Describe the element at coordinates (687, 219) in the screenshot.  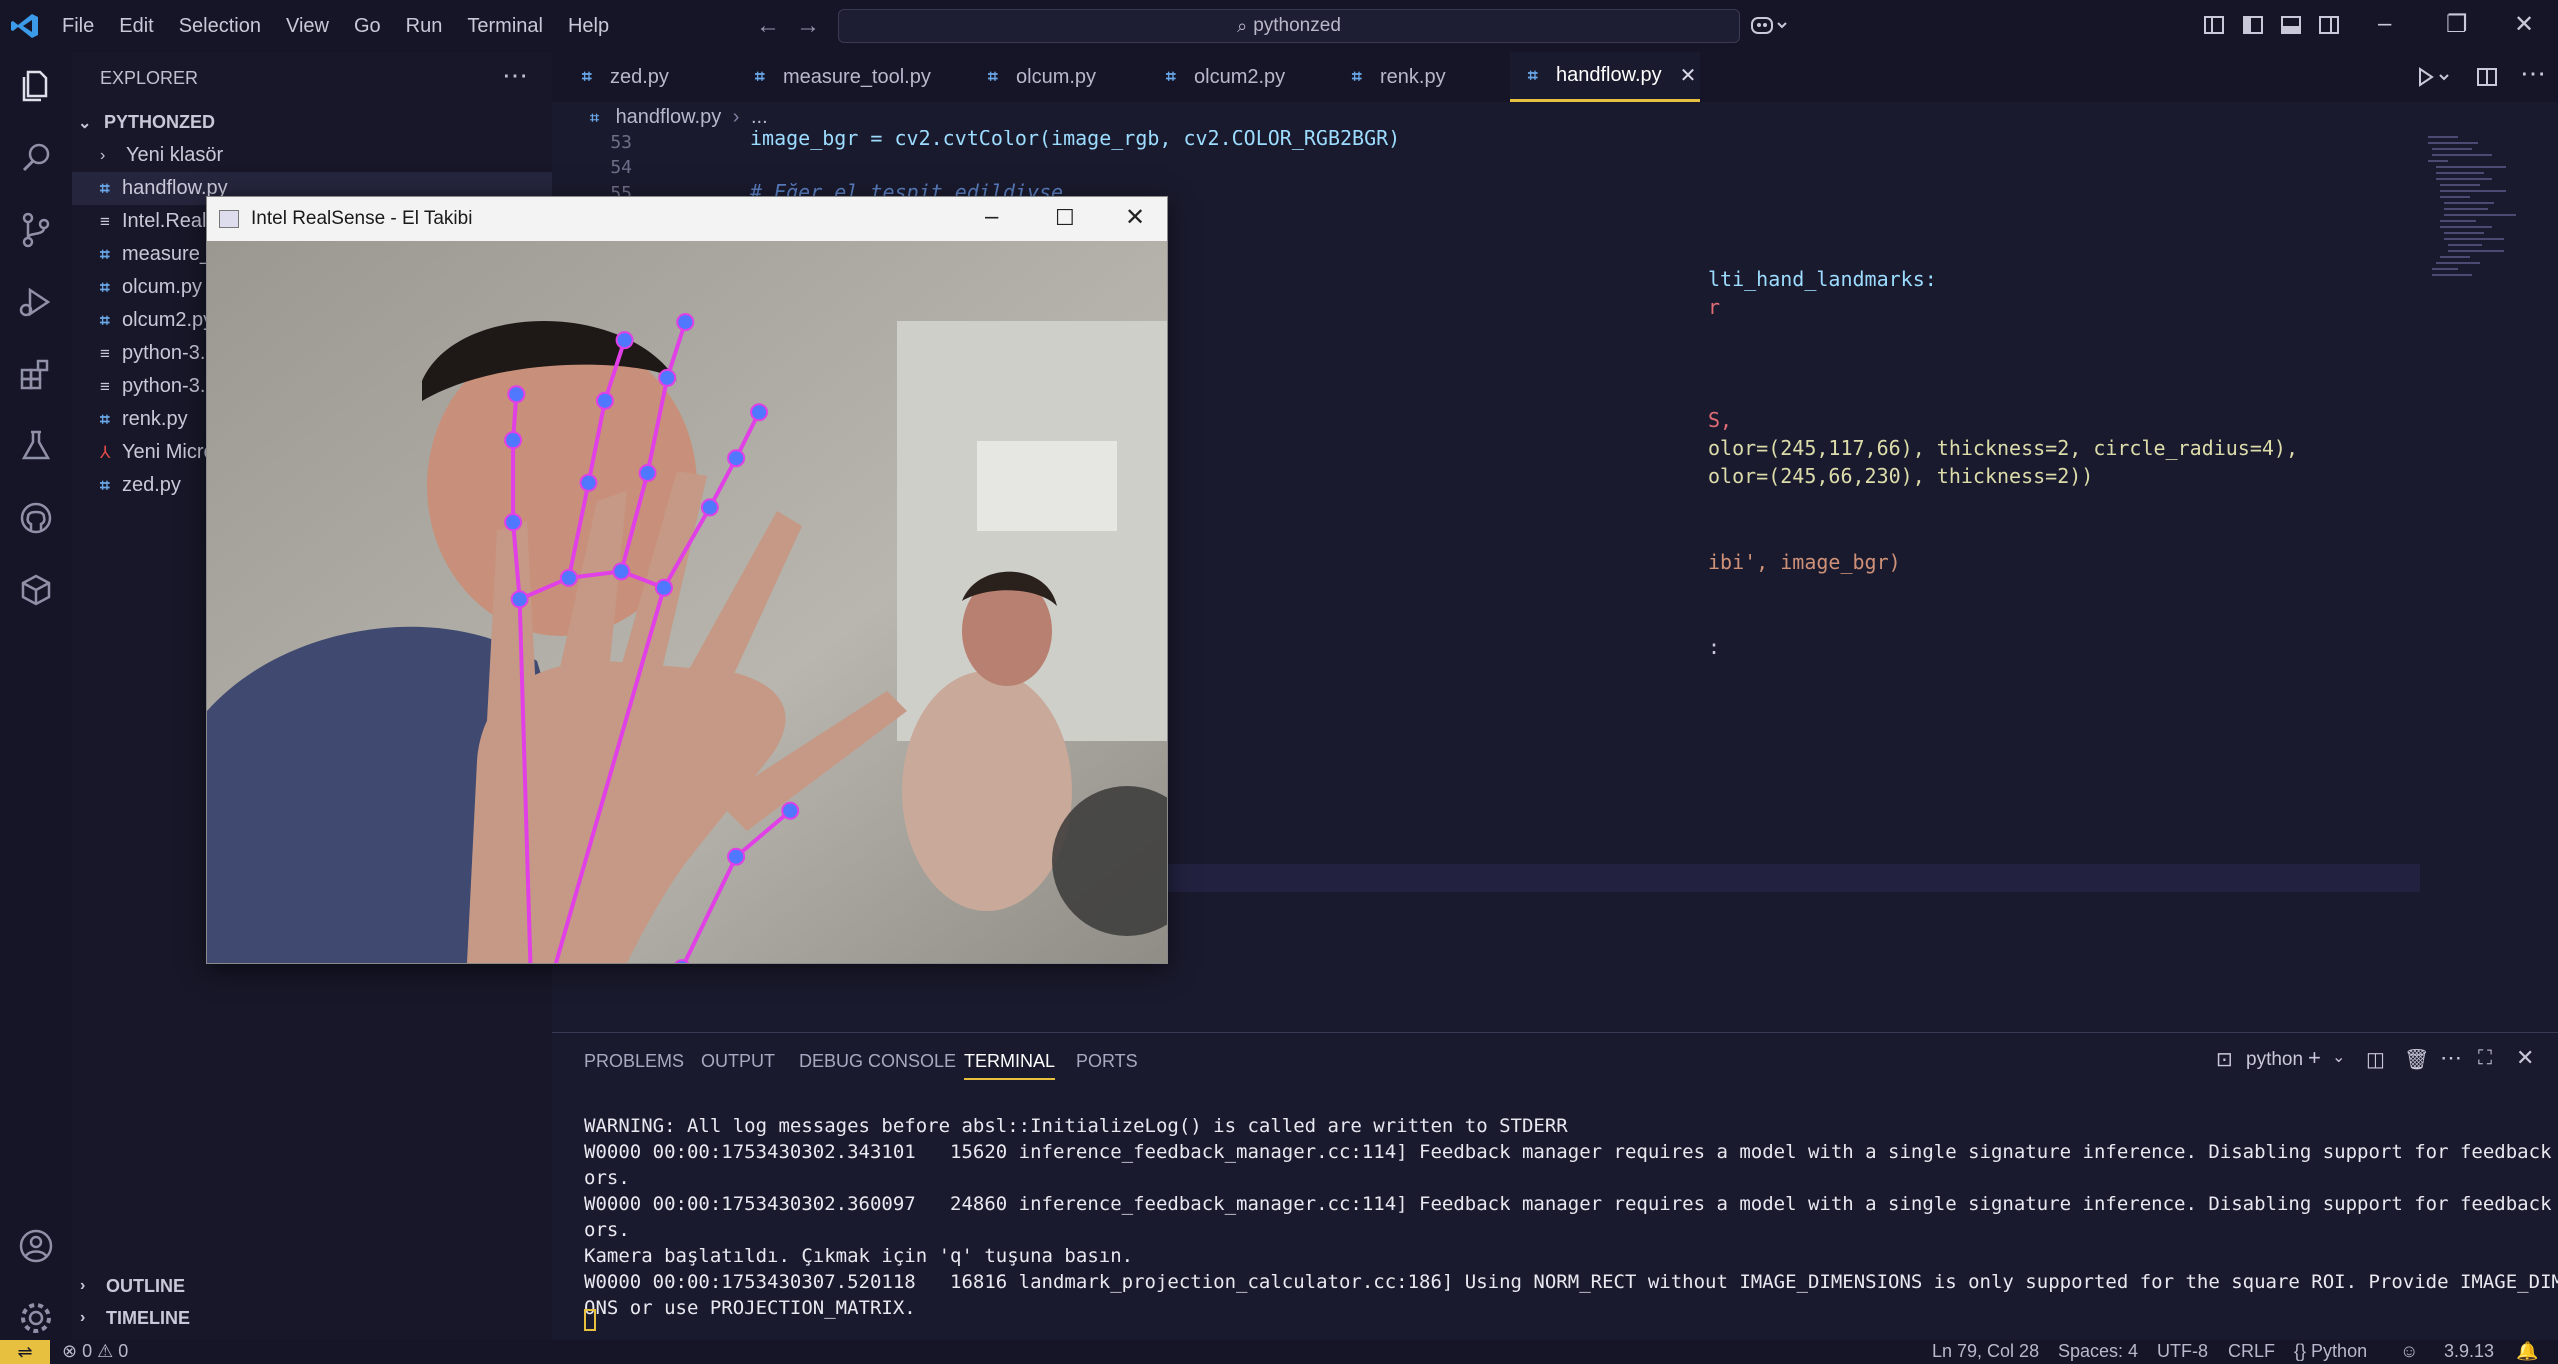
I see `window-titlebar: Intel RealSense - El Takibi – ☐ ✕` at that location.